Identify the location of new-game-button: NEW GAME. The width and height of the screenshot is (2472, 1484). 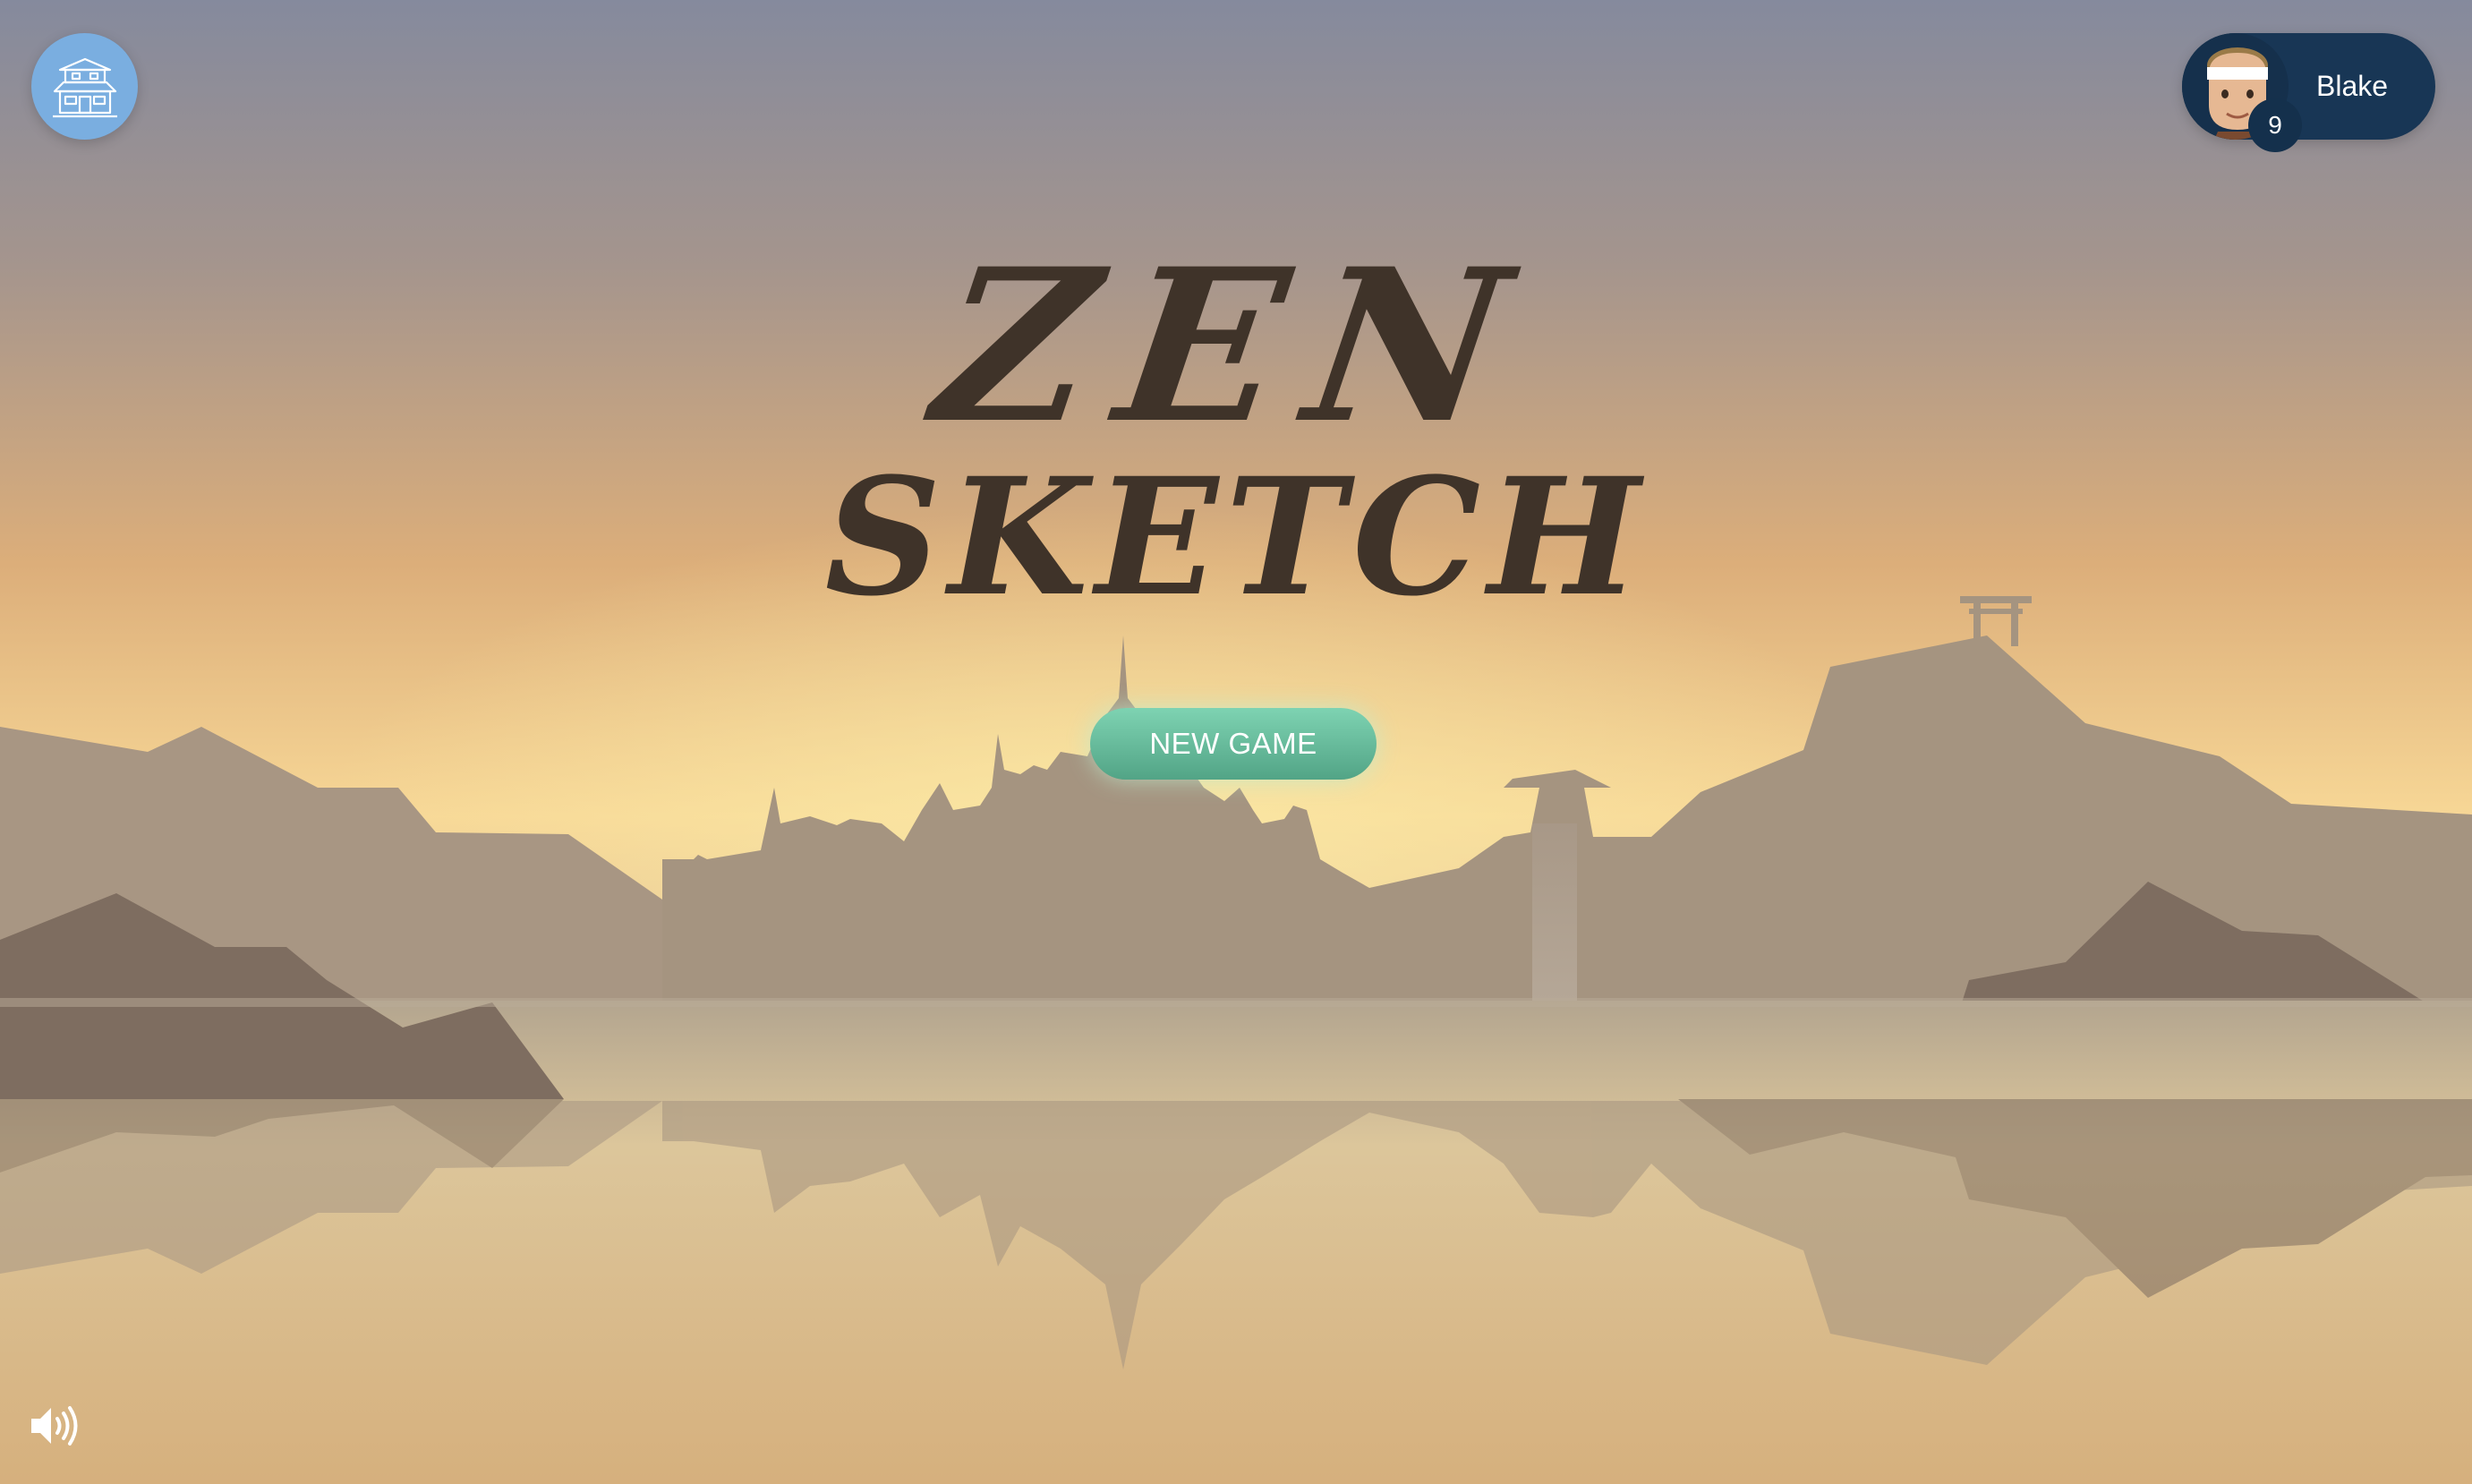
(1233, 744).